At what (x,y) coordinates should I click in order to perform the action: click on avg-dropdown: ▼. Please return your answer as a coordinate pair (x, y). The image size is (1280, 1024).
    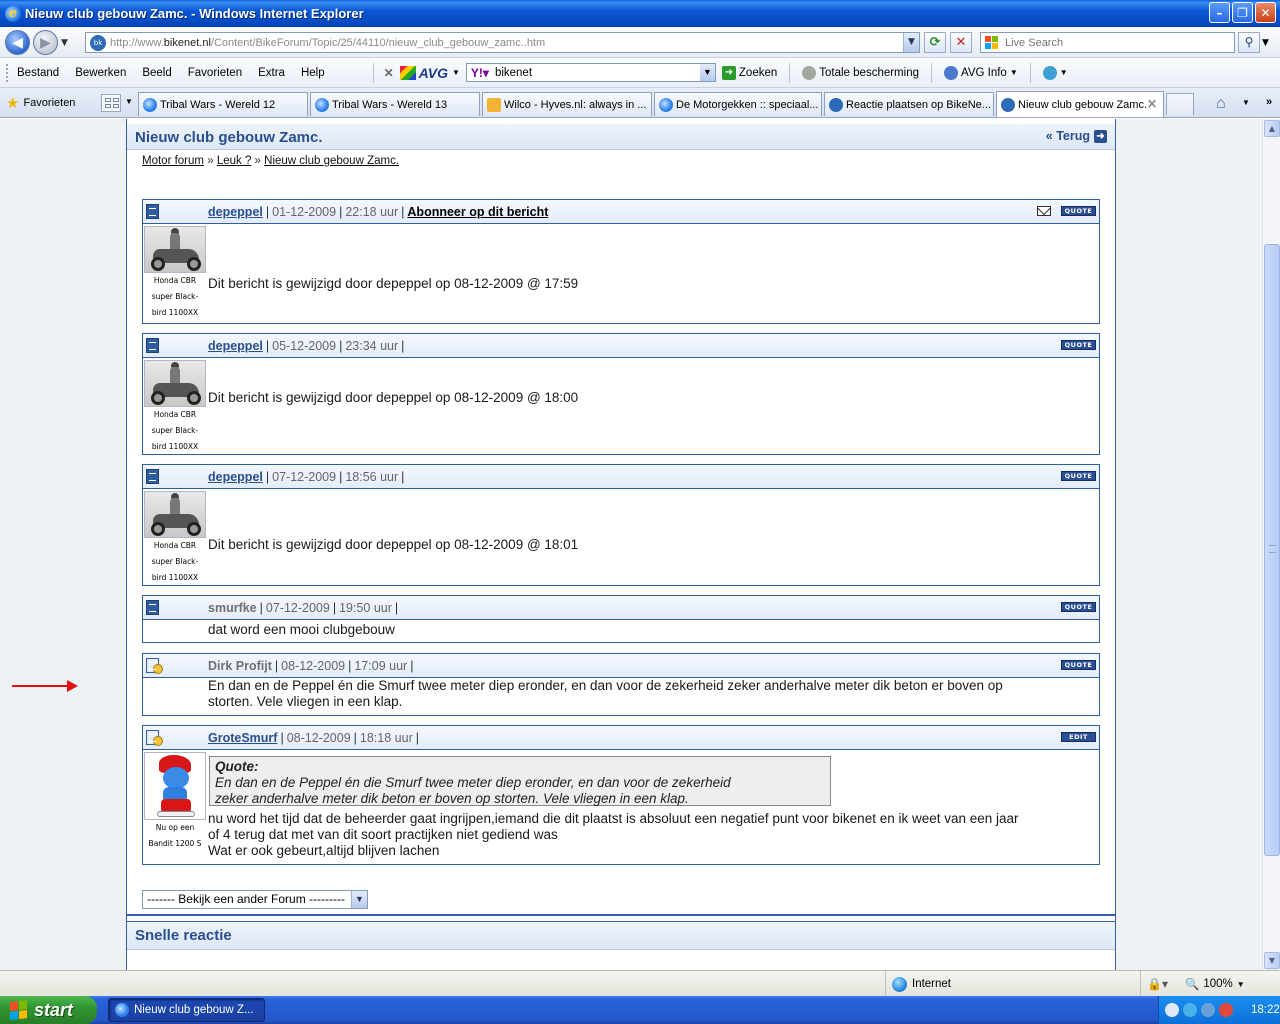
    Looking at the image, I should click on (456, 72).